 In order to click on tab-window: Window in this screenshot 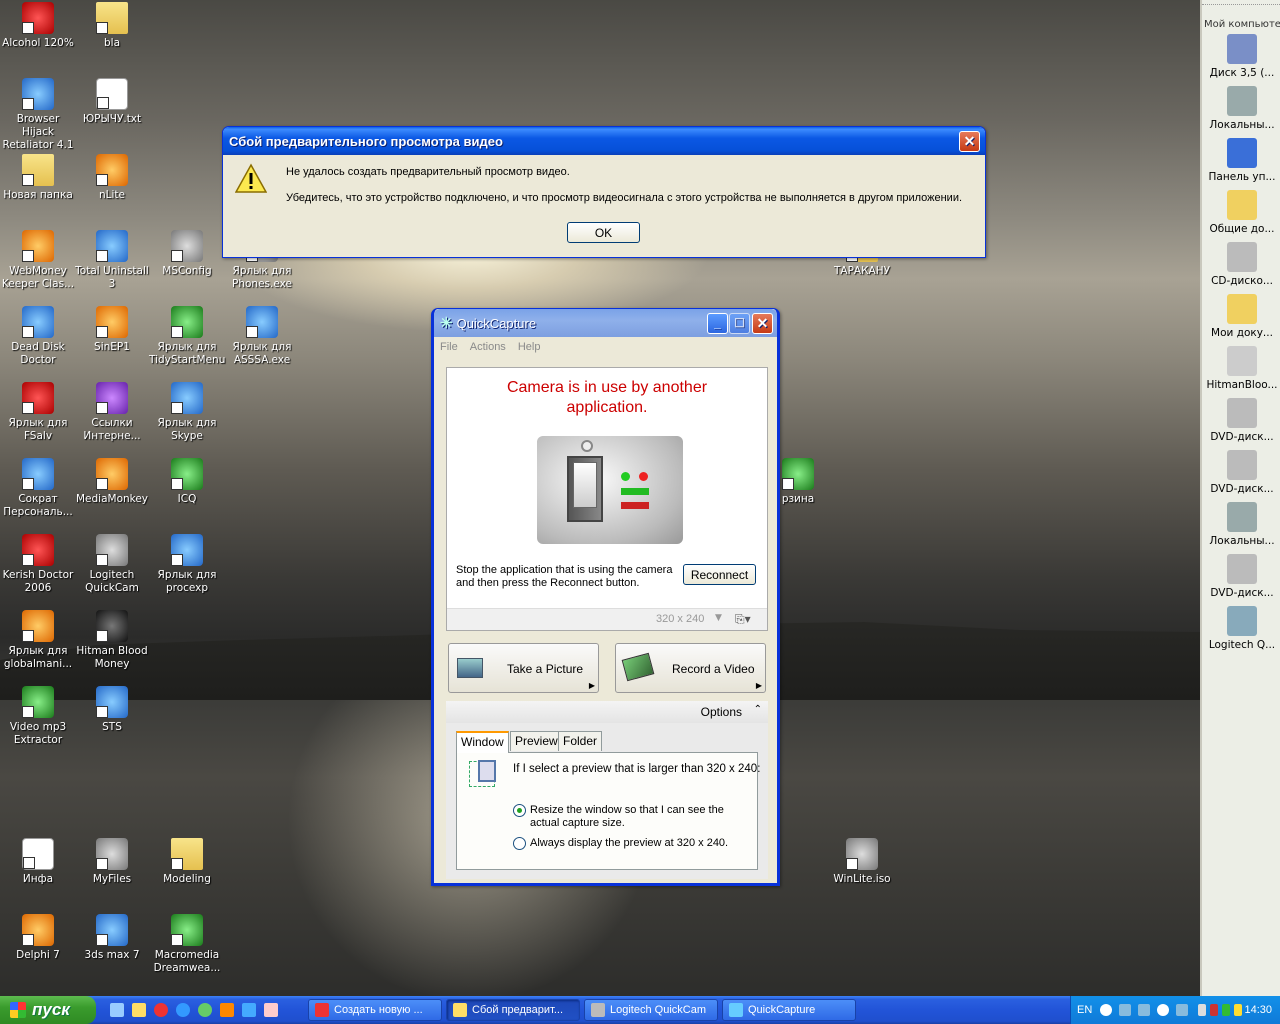, I will do `click(482, 742)`.